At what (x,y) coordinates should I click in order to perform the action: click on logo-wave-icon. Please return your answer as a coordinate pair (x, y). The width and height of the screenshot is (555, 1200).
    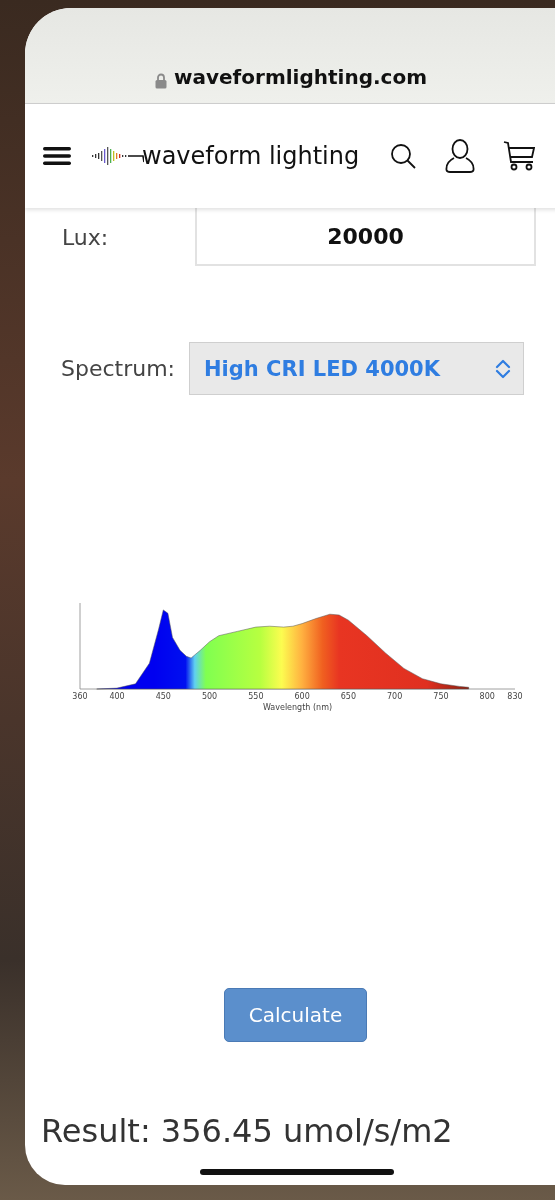
    Looking at the image, I should click on (118, 156).